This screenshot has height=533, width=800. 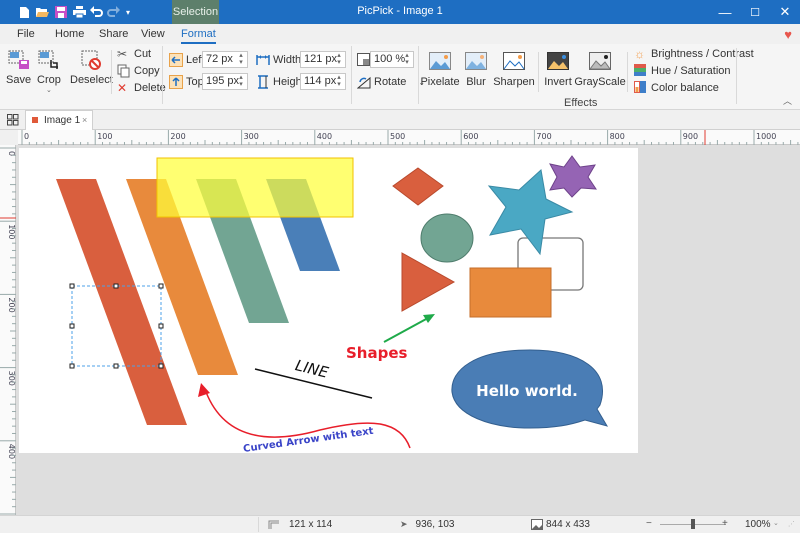 I want to click on document-tab-bar: Image 1 ×, so click(x=400, y=120).